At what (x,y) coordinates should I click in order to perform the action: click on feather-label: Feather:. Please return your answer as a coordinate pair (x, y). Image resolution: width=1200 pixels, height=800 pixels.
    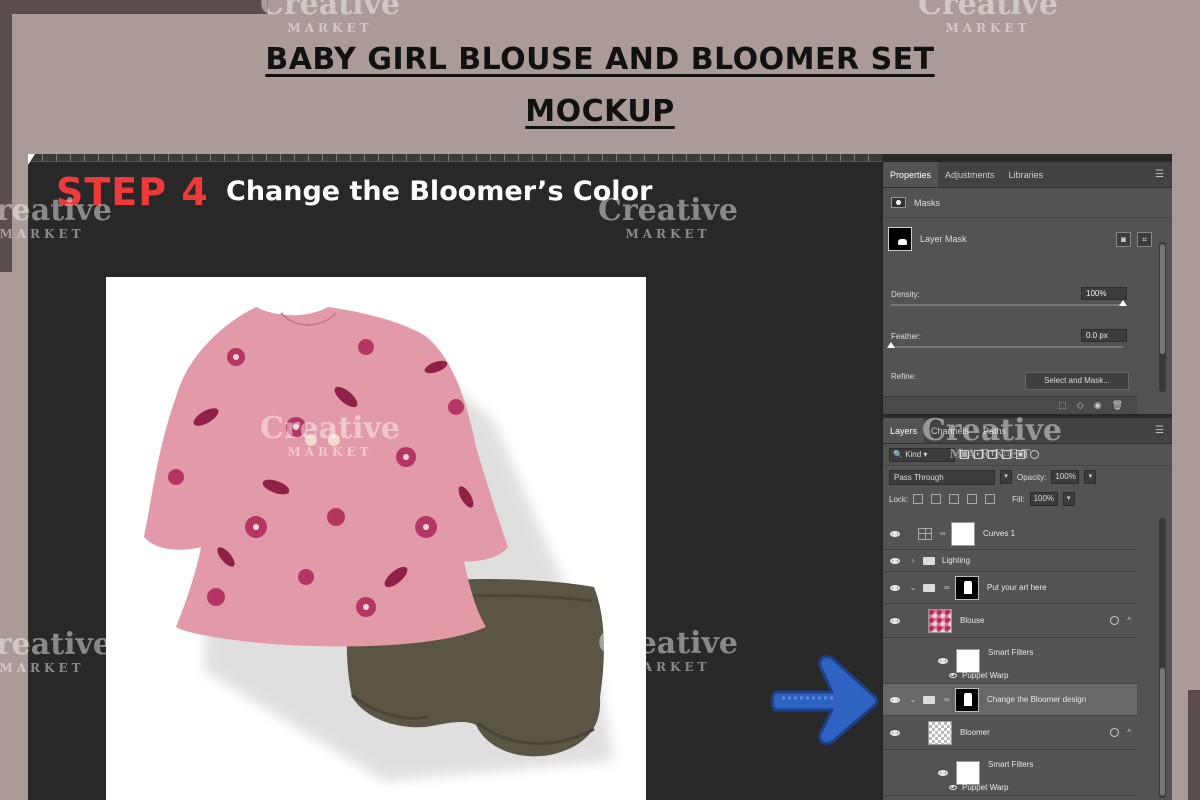
    Looking at the image, I should click on (906, 336).